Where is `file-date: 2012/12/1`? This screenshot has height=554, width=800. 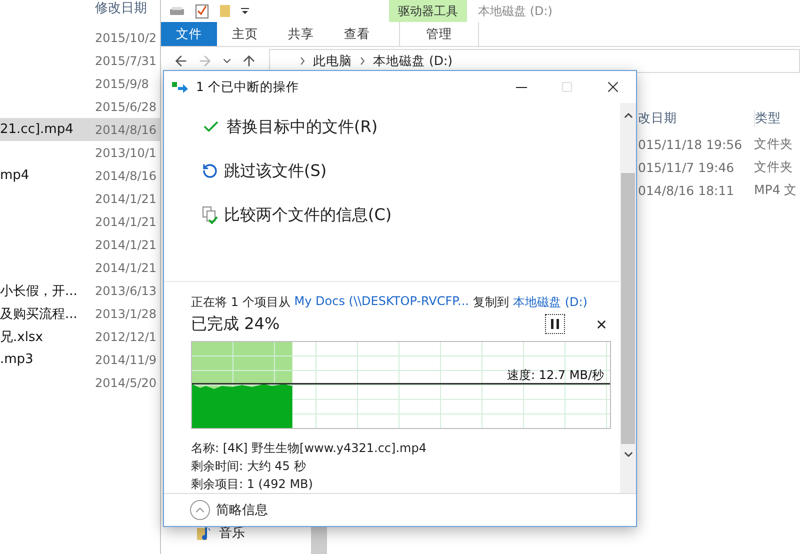
file-date: 2012/12/1 is located at coordinates (126, 337).